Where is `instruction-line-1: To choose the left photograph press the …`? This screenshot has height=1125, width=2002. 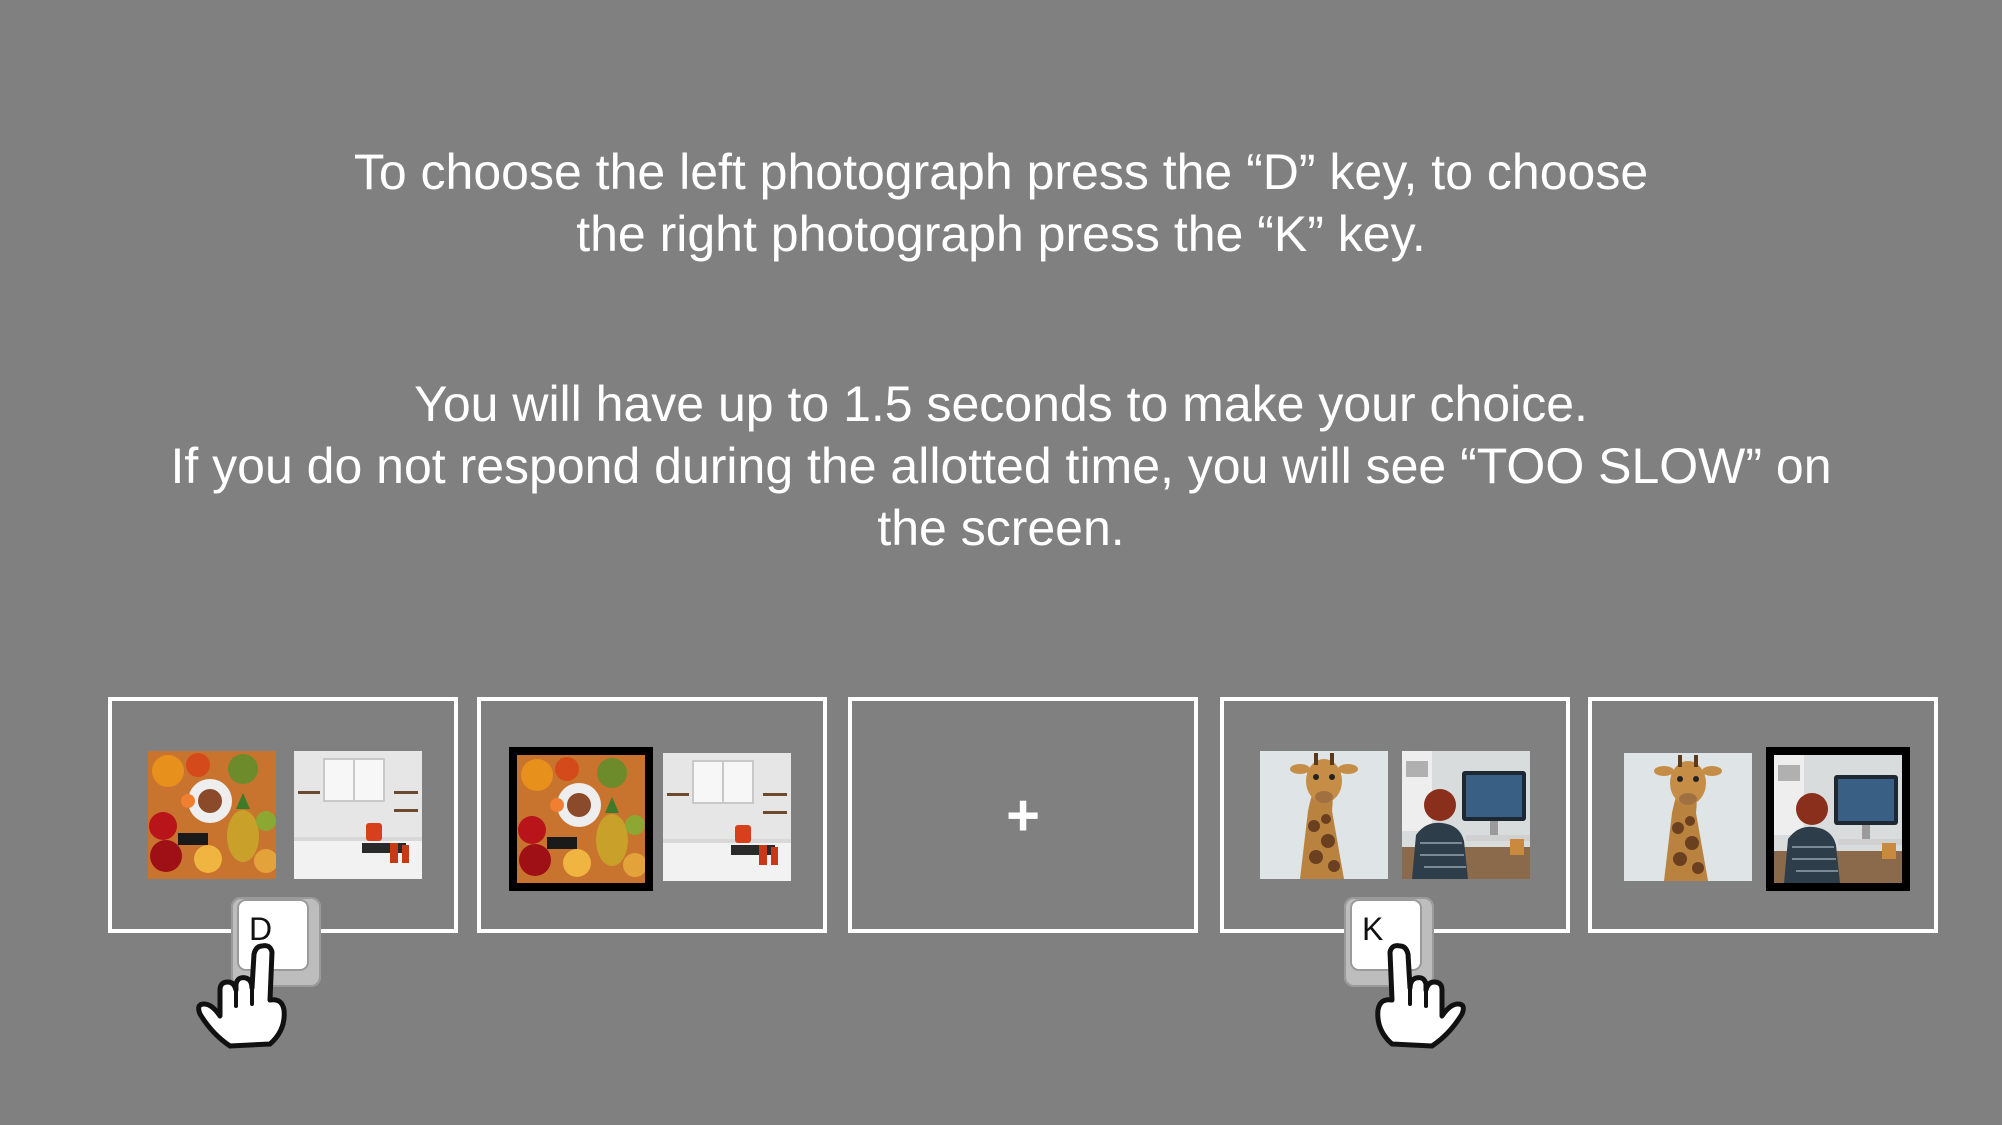 instruction-line-1: To choose the left photograph press the … is located at coordinates (1001, 172).